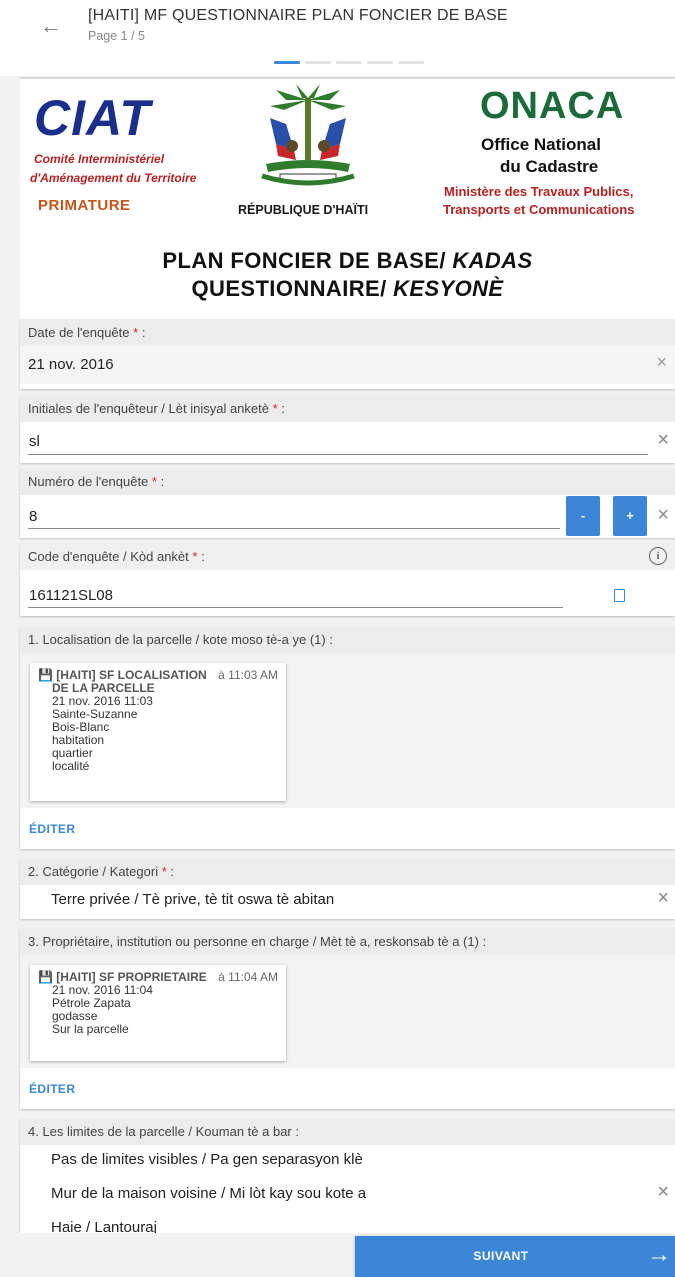 The width and height of the screenshot is (675, 1277). I want to click on ciat-logo: CIAT, so click(92, 118).